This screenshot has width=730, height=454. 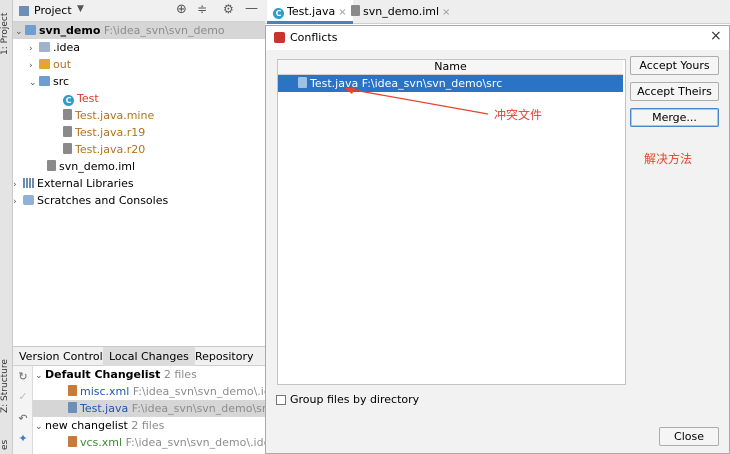 I want to click on file-name: vcs.xml, so click(x=101, y=442).